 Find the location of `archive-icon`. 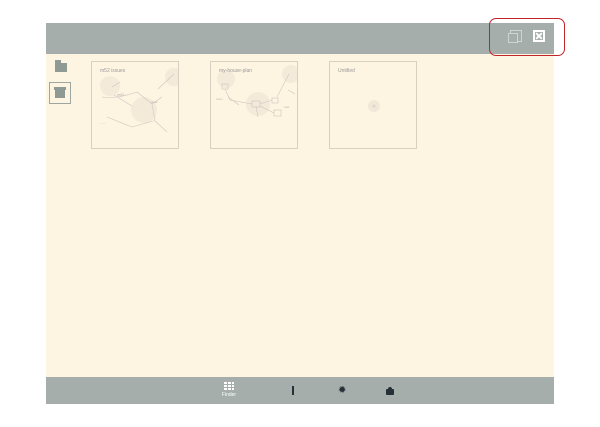

archive-icon is located at coordinates (60, 92).